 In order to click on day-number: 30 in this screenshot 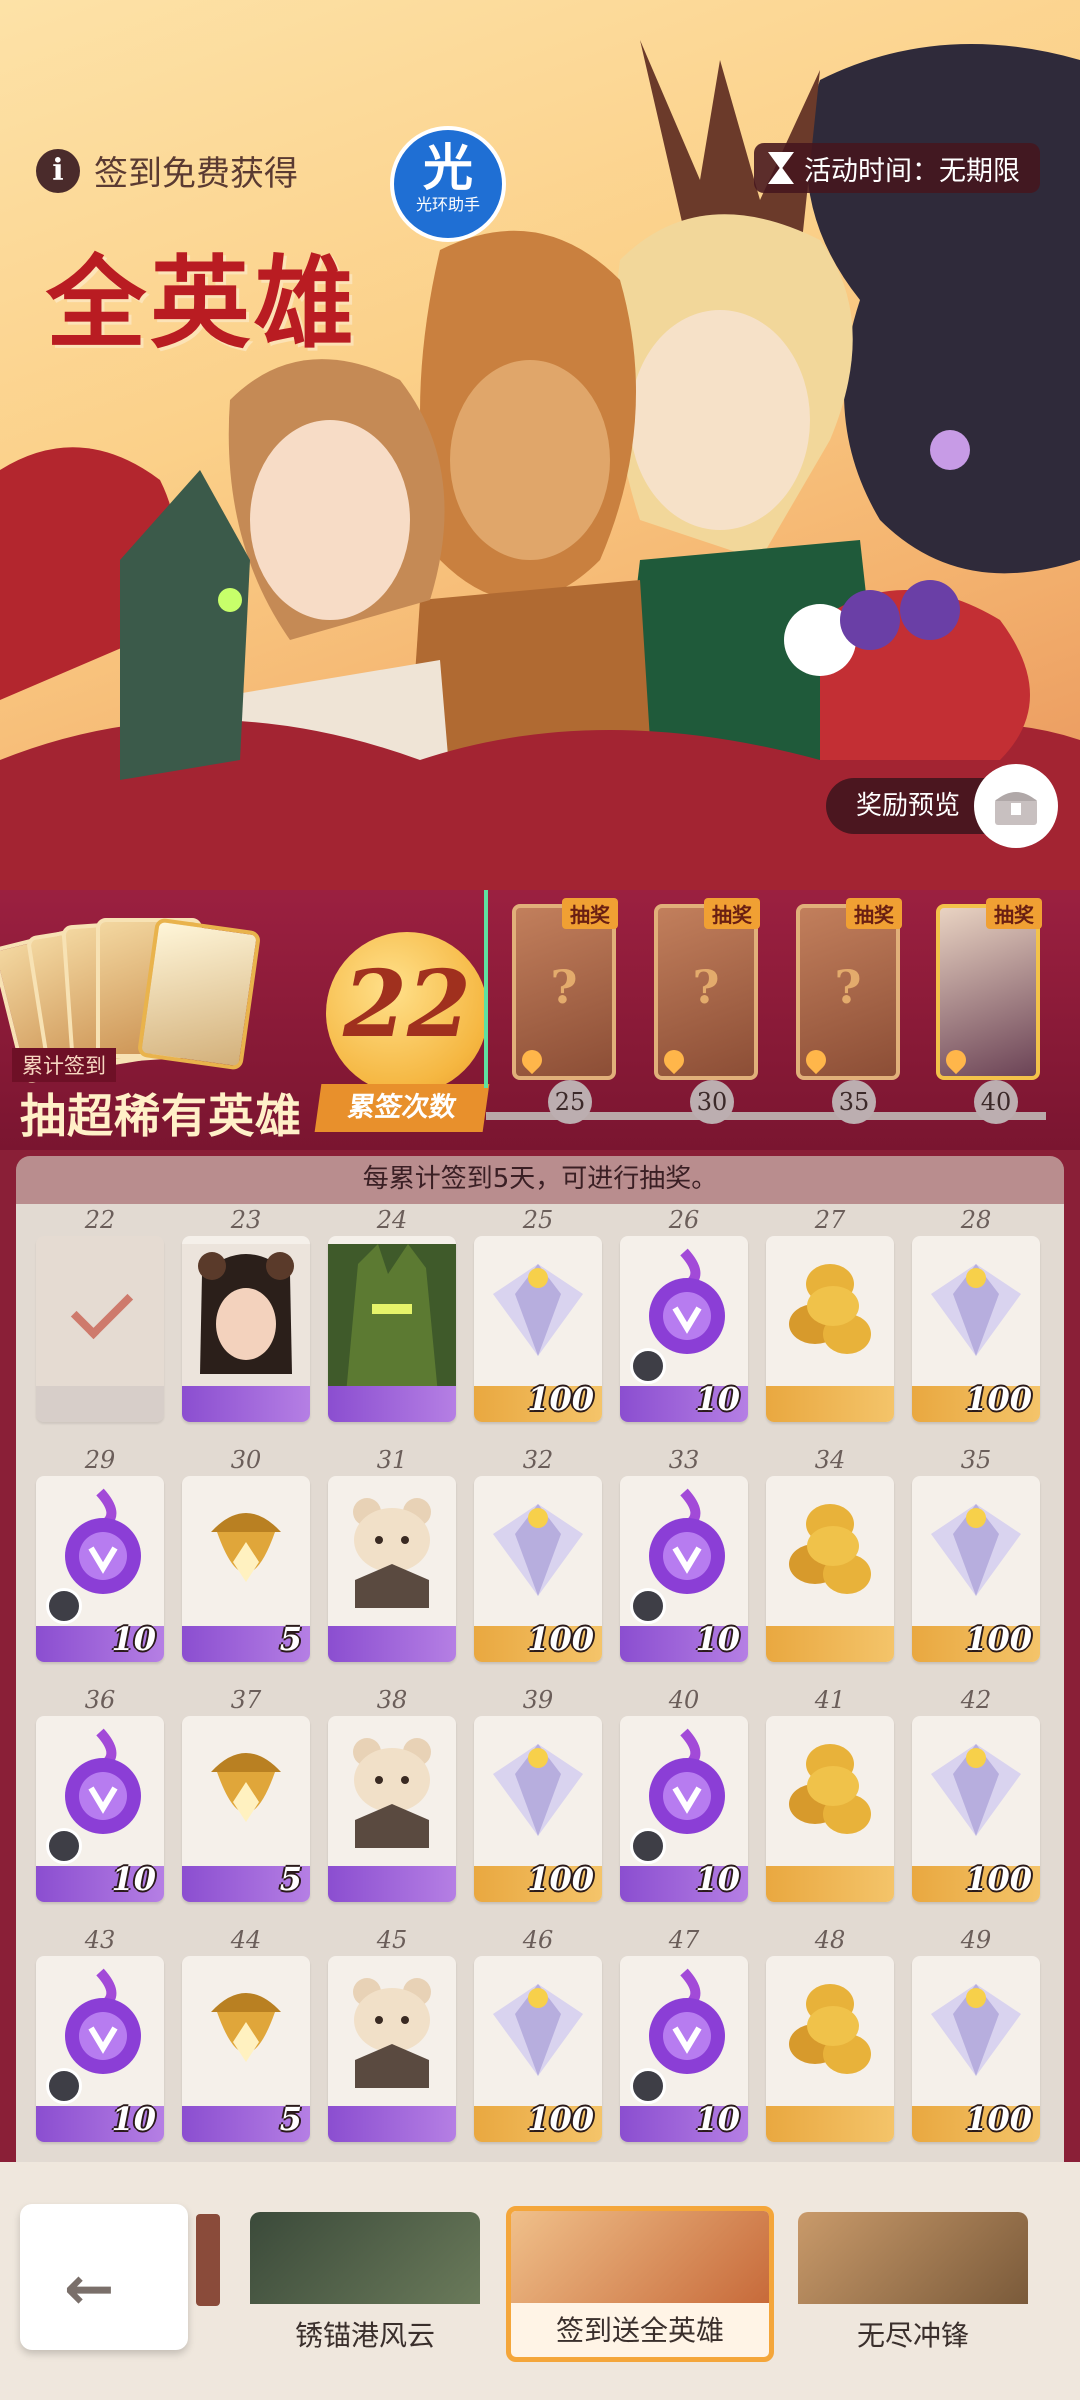, I will do `click(246, 1460)`.